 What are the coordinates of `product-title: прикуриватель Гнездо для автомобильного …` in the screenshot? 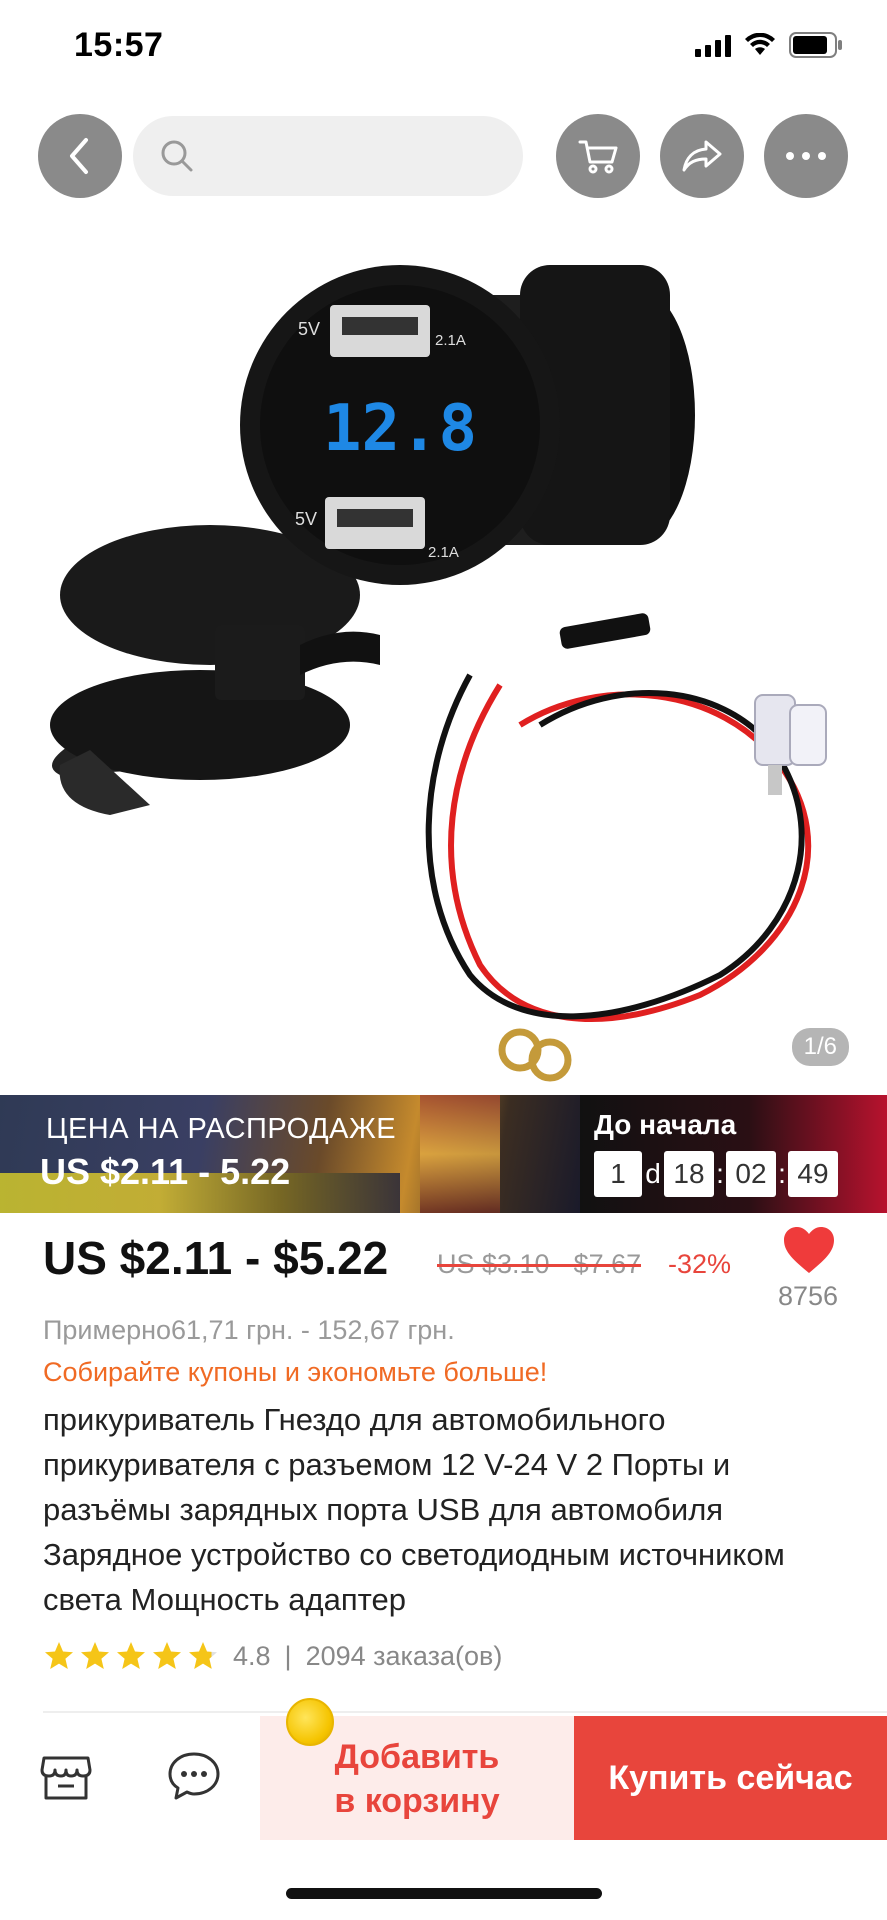 It's located at (414, 1509).